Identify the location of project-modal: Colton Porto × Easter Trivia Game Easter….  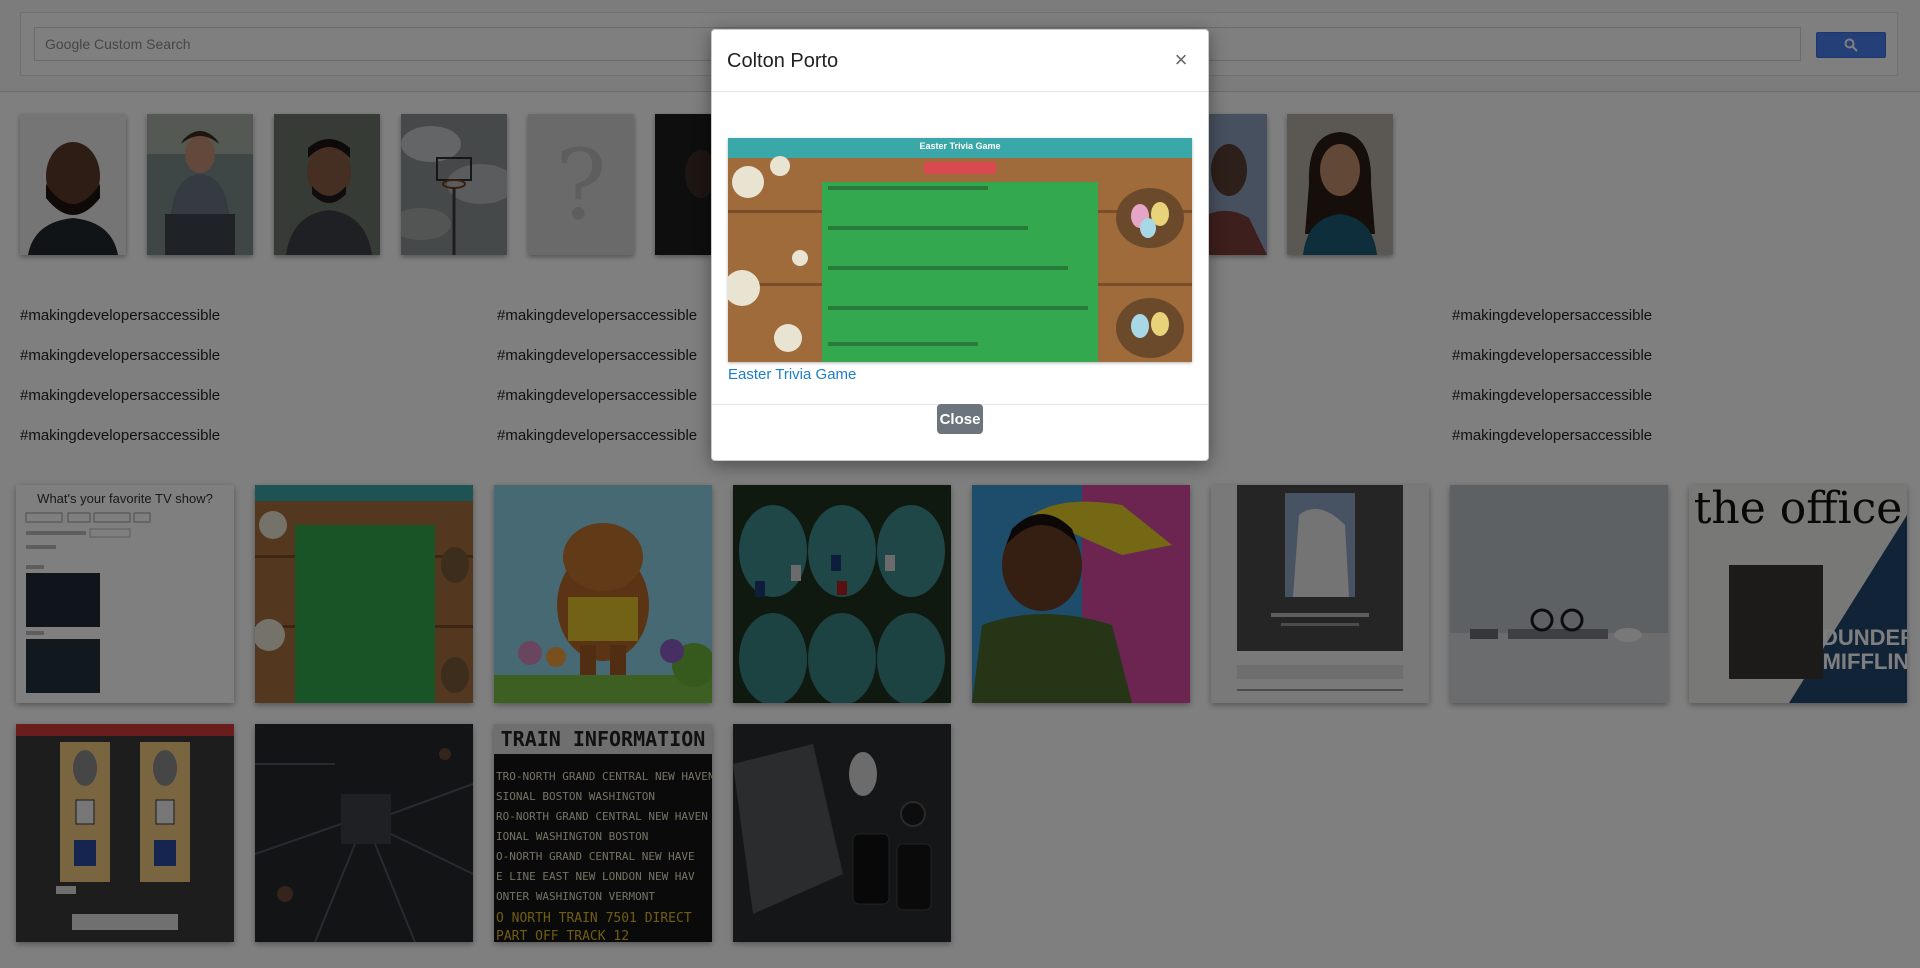
(960, 245).